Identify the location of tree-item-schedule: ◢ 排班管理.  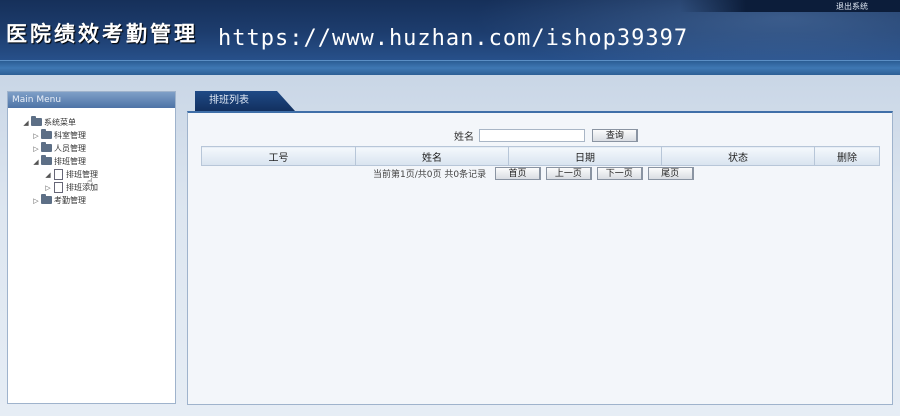
(91, 161).